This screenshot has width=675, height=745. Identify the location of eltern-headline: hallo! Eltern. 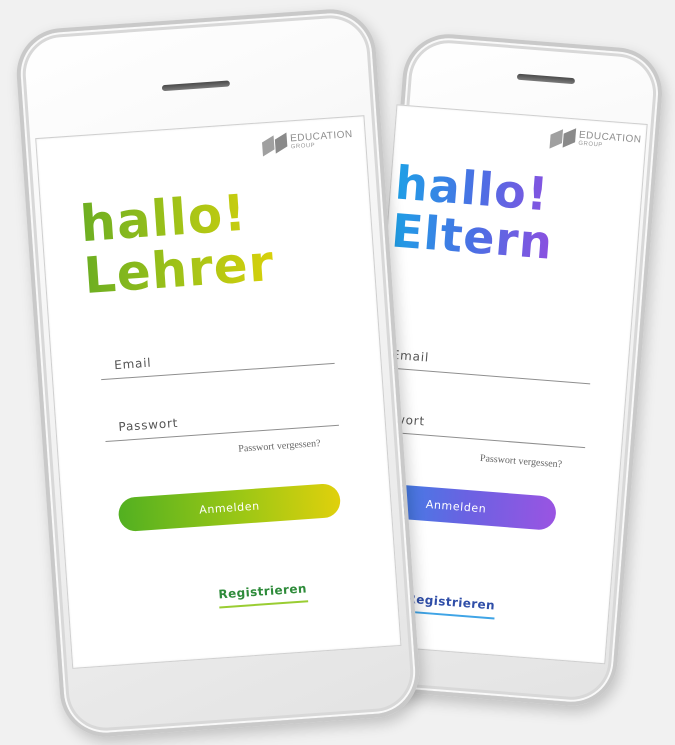
(474, 213).